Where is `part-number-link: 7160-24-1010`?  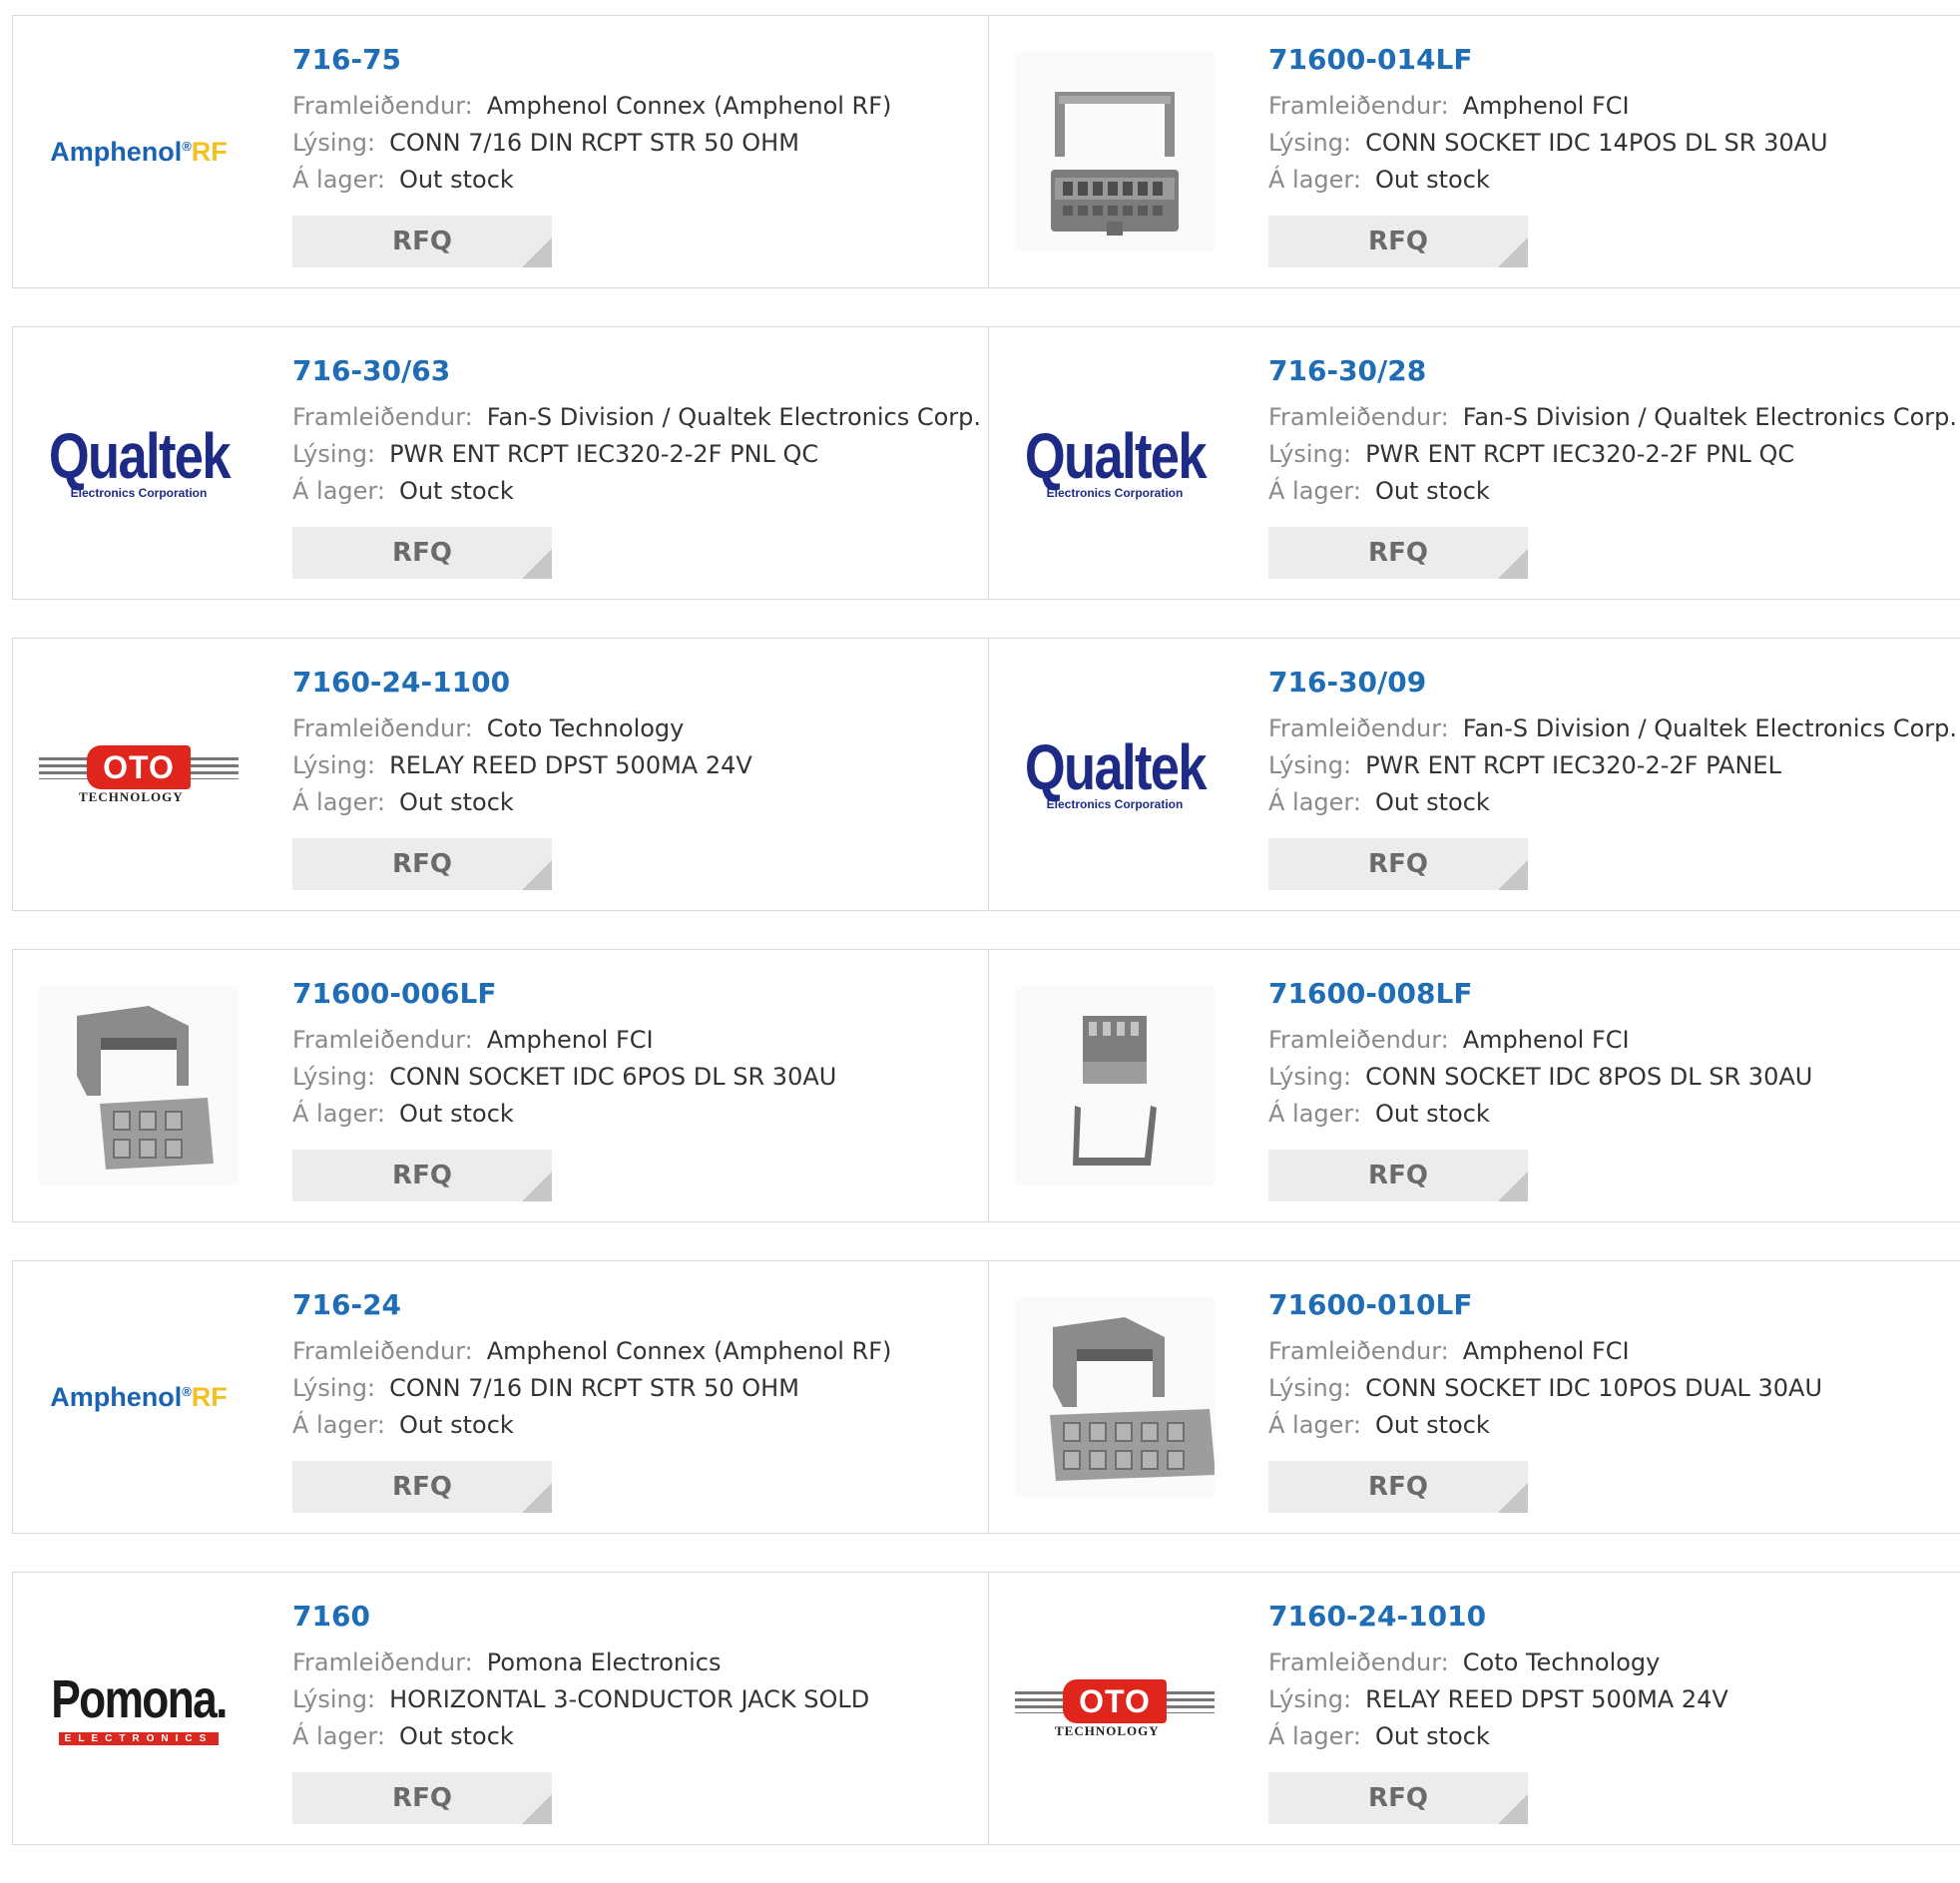
part-number-link: 7160-24-1010 is located at coordinates (1498, 1617).